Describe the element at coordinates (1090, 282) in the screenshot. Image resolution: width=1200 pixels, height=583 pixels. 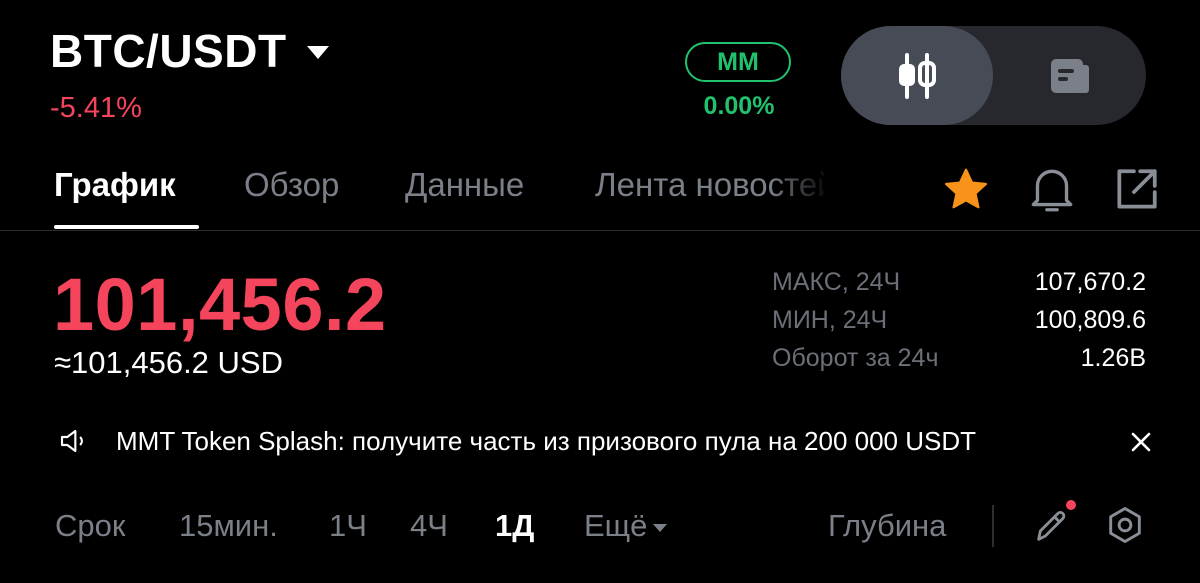
I see `stat-value: 107,670.2` at that location.